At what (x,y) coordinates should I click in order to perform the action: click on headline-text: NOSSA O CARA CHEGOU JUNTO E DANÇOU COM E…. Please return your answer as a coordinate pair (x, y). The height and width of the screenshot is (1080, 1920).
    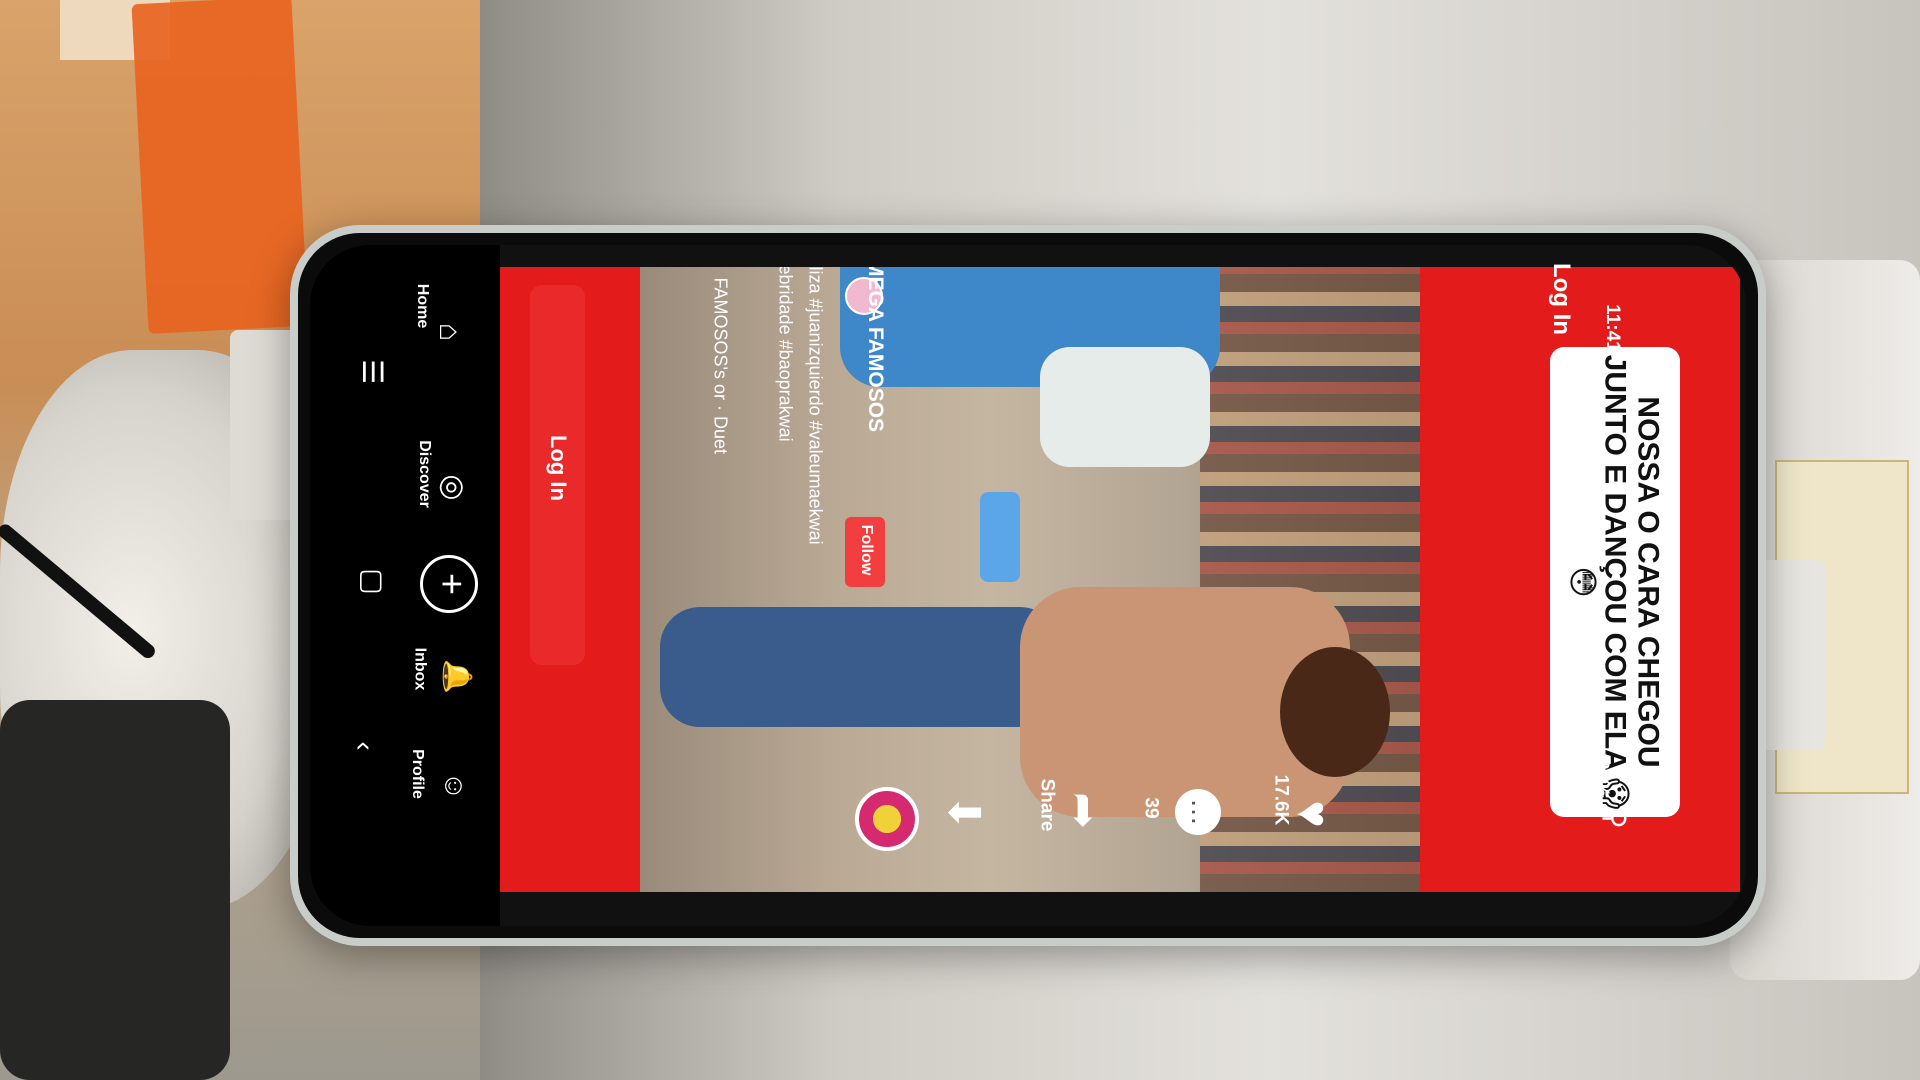
    Looking at the image, I should click on (1615, 582).